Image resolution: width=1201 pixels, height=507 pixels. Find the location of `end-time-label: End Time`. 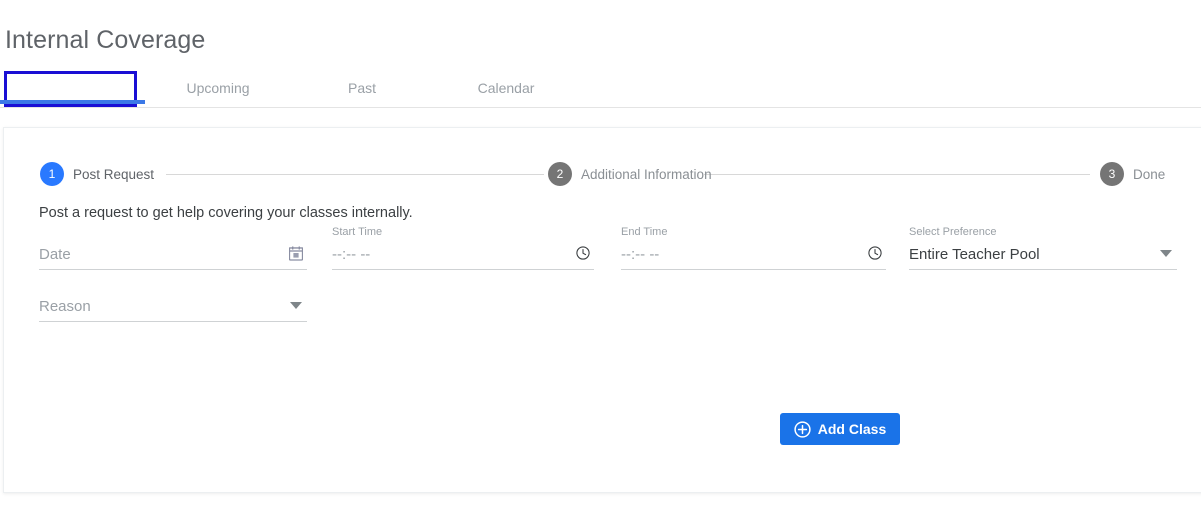

end-time-label: End Time is located at coordinates (644, 232).